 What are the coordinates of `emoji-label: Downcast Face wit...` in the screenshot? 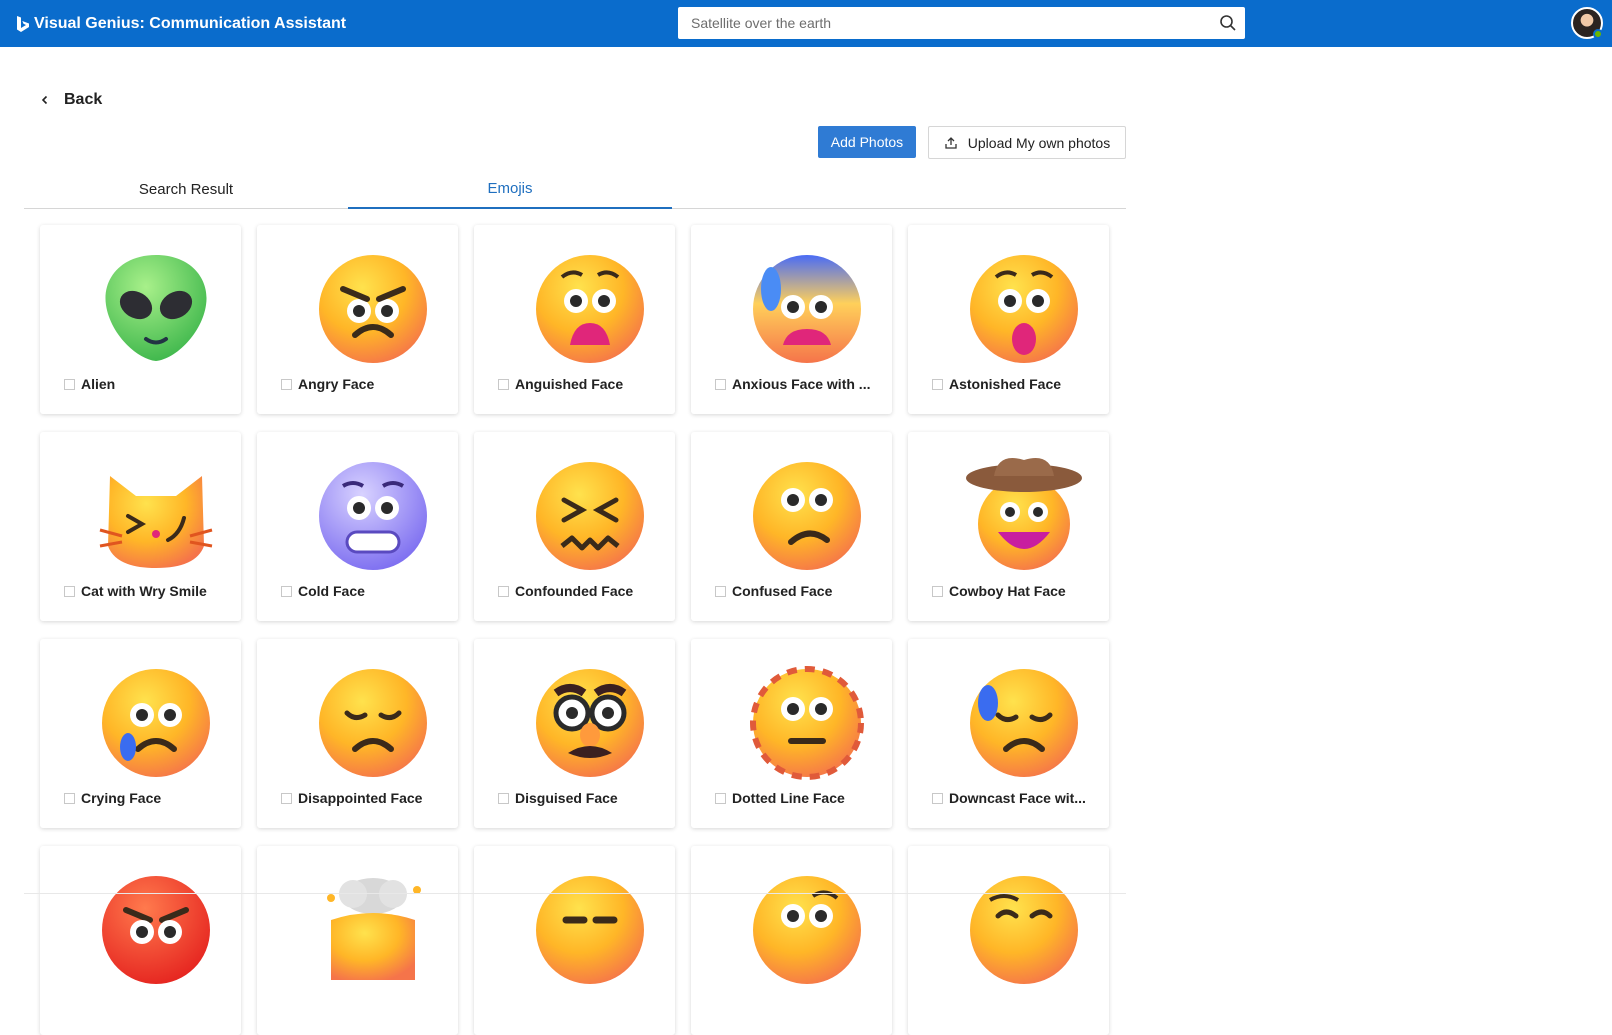 It's located at (1017, 798).